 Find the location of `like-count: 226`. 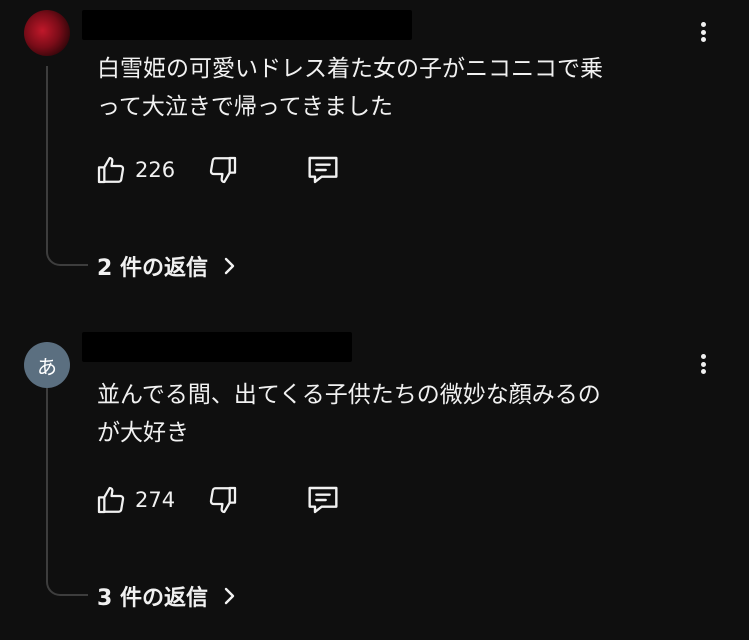

like-count: 226 is located at coordinates (155, 170).